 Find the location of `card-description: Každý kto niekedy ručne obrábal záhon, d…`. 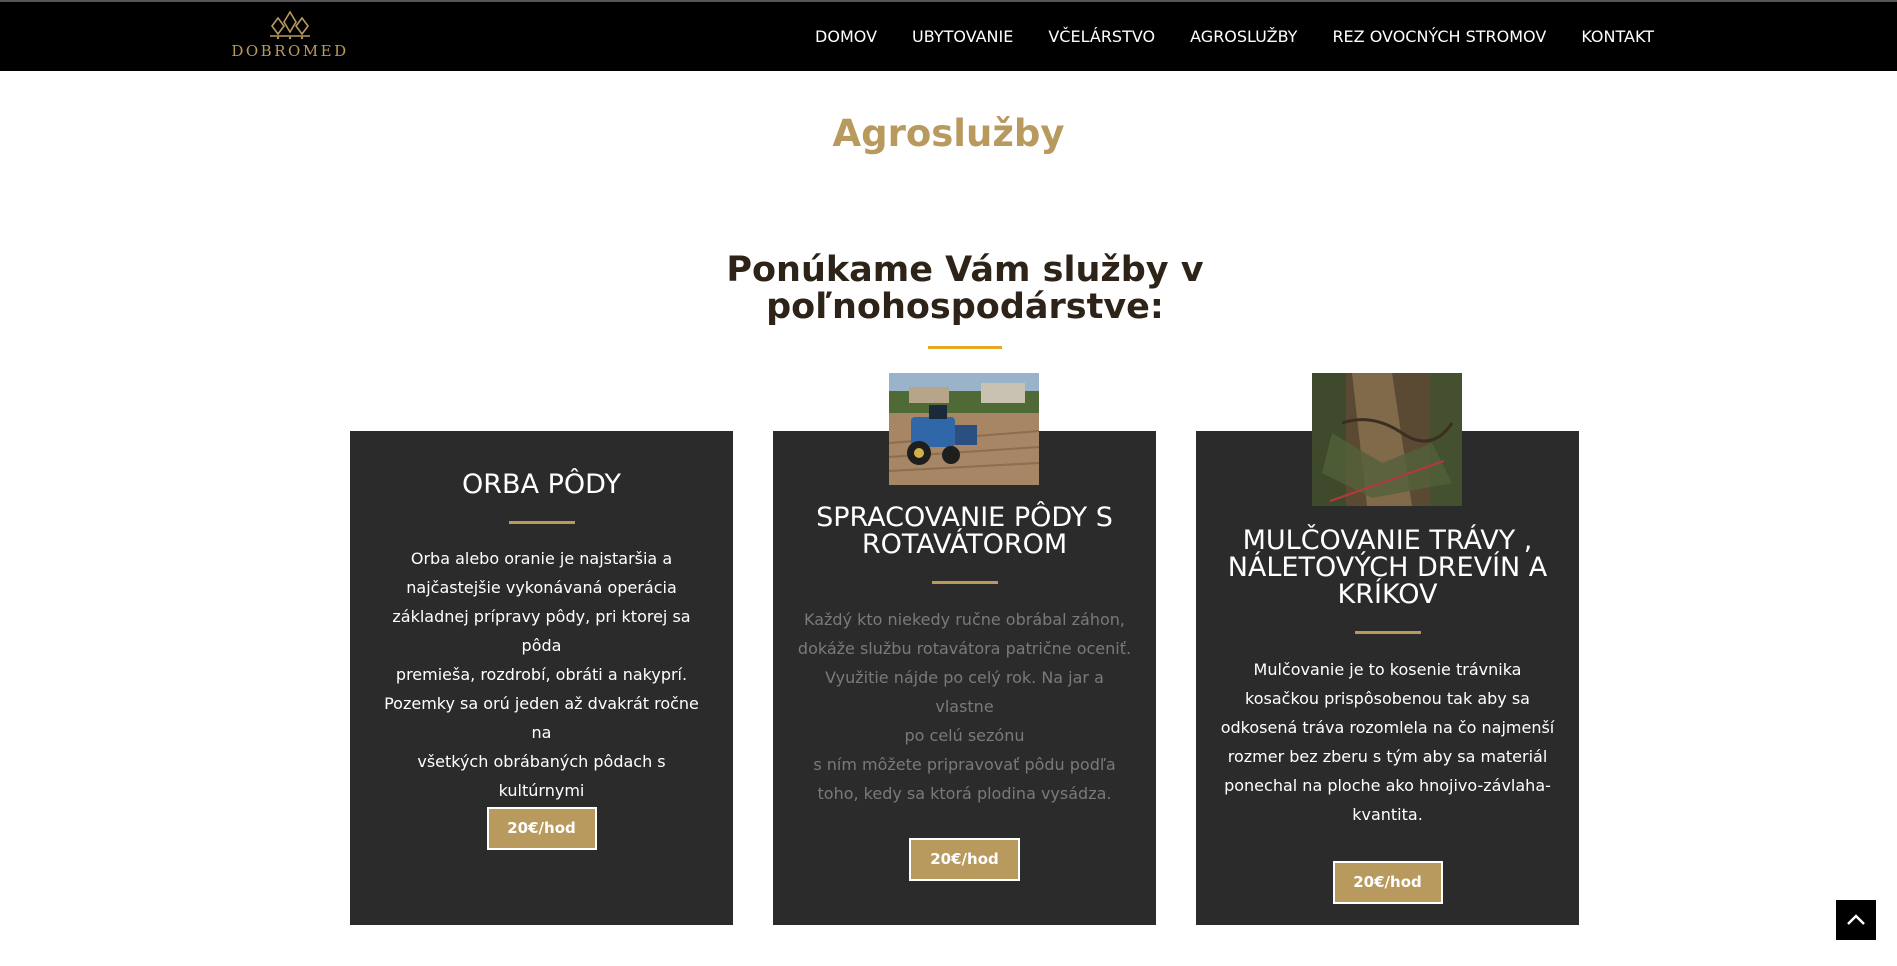

card-description: Každý kto niekedy ručne obrábal záhon, d… is located at coordinates (964, 706).